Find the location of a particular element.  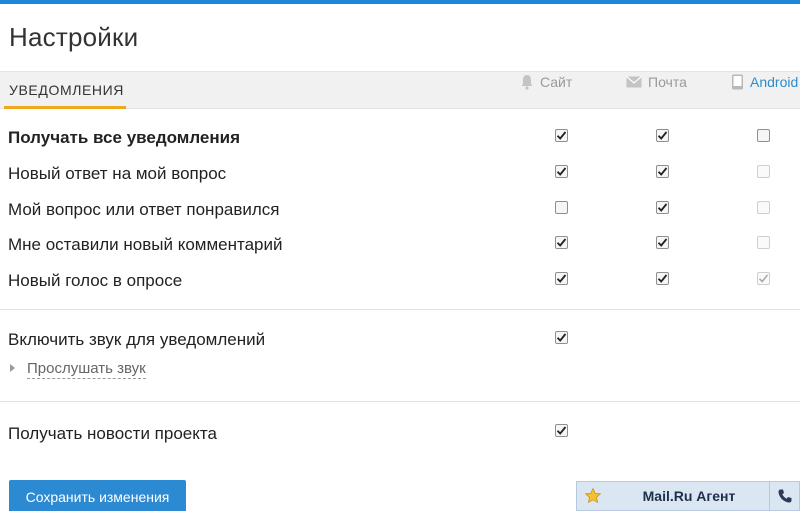

bell-icon is located at coordinates (527, 82).